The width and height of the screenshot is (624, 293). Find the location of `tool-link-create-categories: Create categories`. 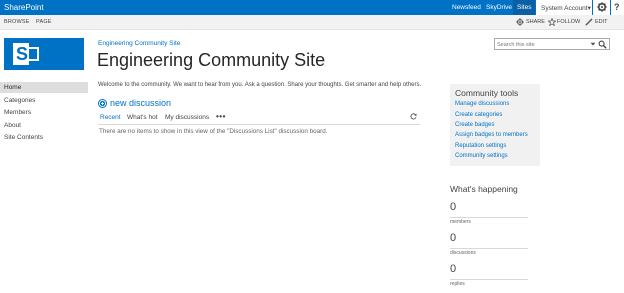

tool-link-create-categories: Create categories is located at coordinates (478, 115).